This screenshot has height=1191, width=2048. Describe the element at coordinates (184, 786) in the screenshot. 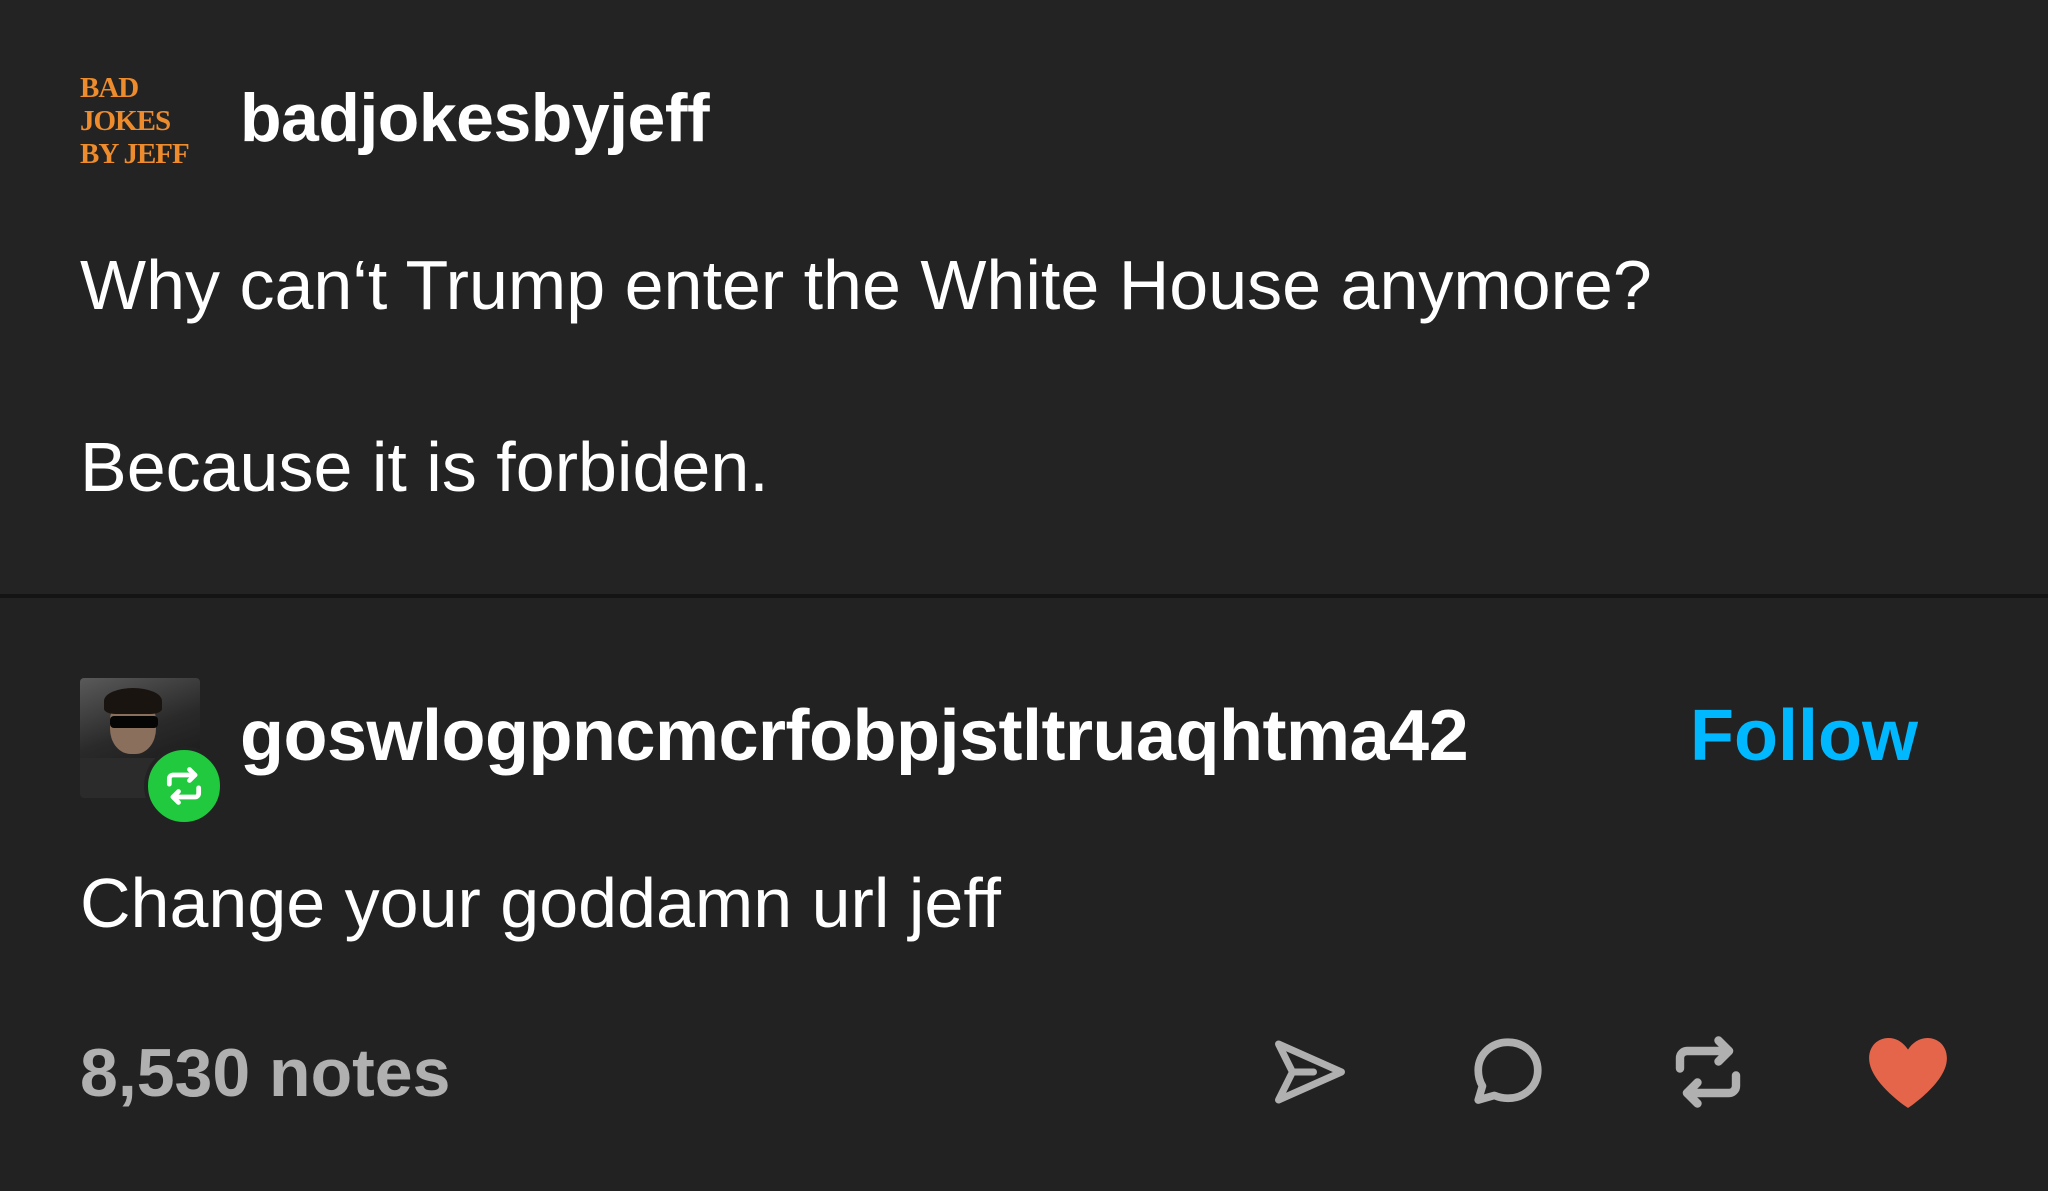

I see `reblog-badge-icon` at that location.